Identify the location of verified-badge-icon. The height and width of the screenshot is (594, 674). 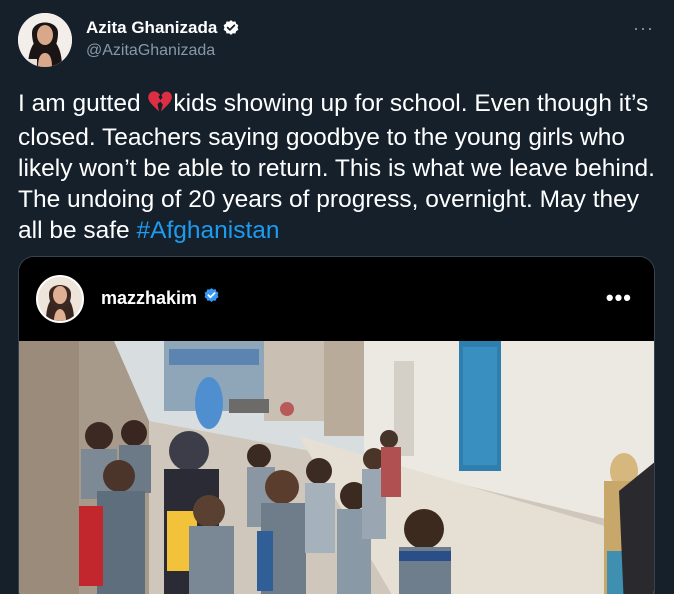
(231, 28).